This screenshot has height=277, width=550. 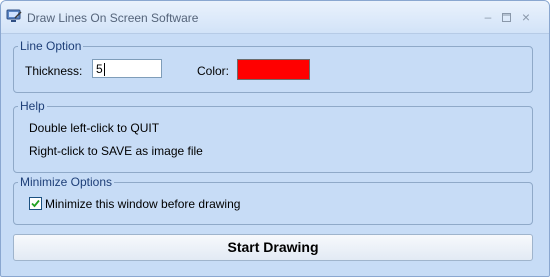 What do you see at coordinates (113, 18) in the screenshot?
I see `window-title: Draw Lines On Screen Software` at bounding box center [113, 18].